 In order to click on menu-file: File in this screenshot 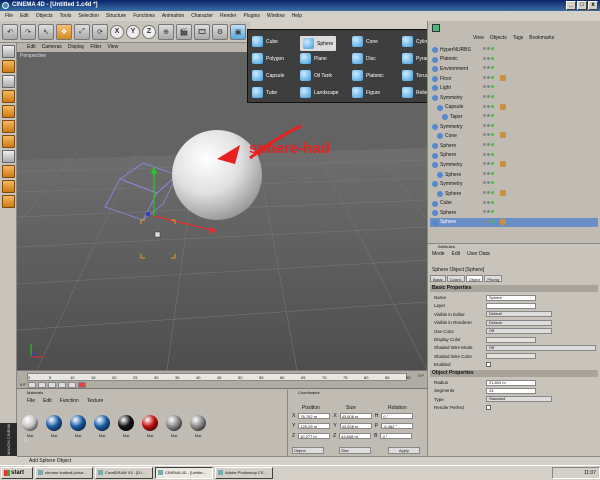, I will do `click(9, 16)`.